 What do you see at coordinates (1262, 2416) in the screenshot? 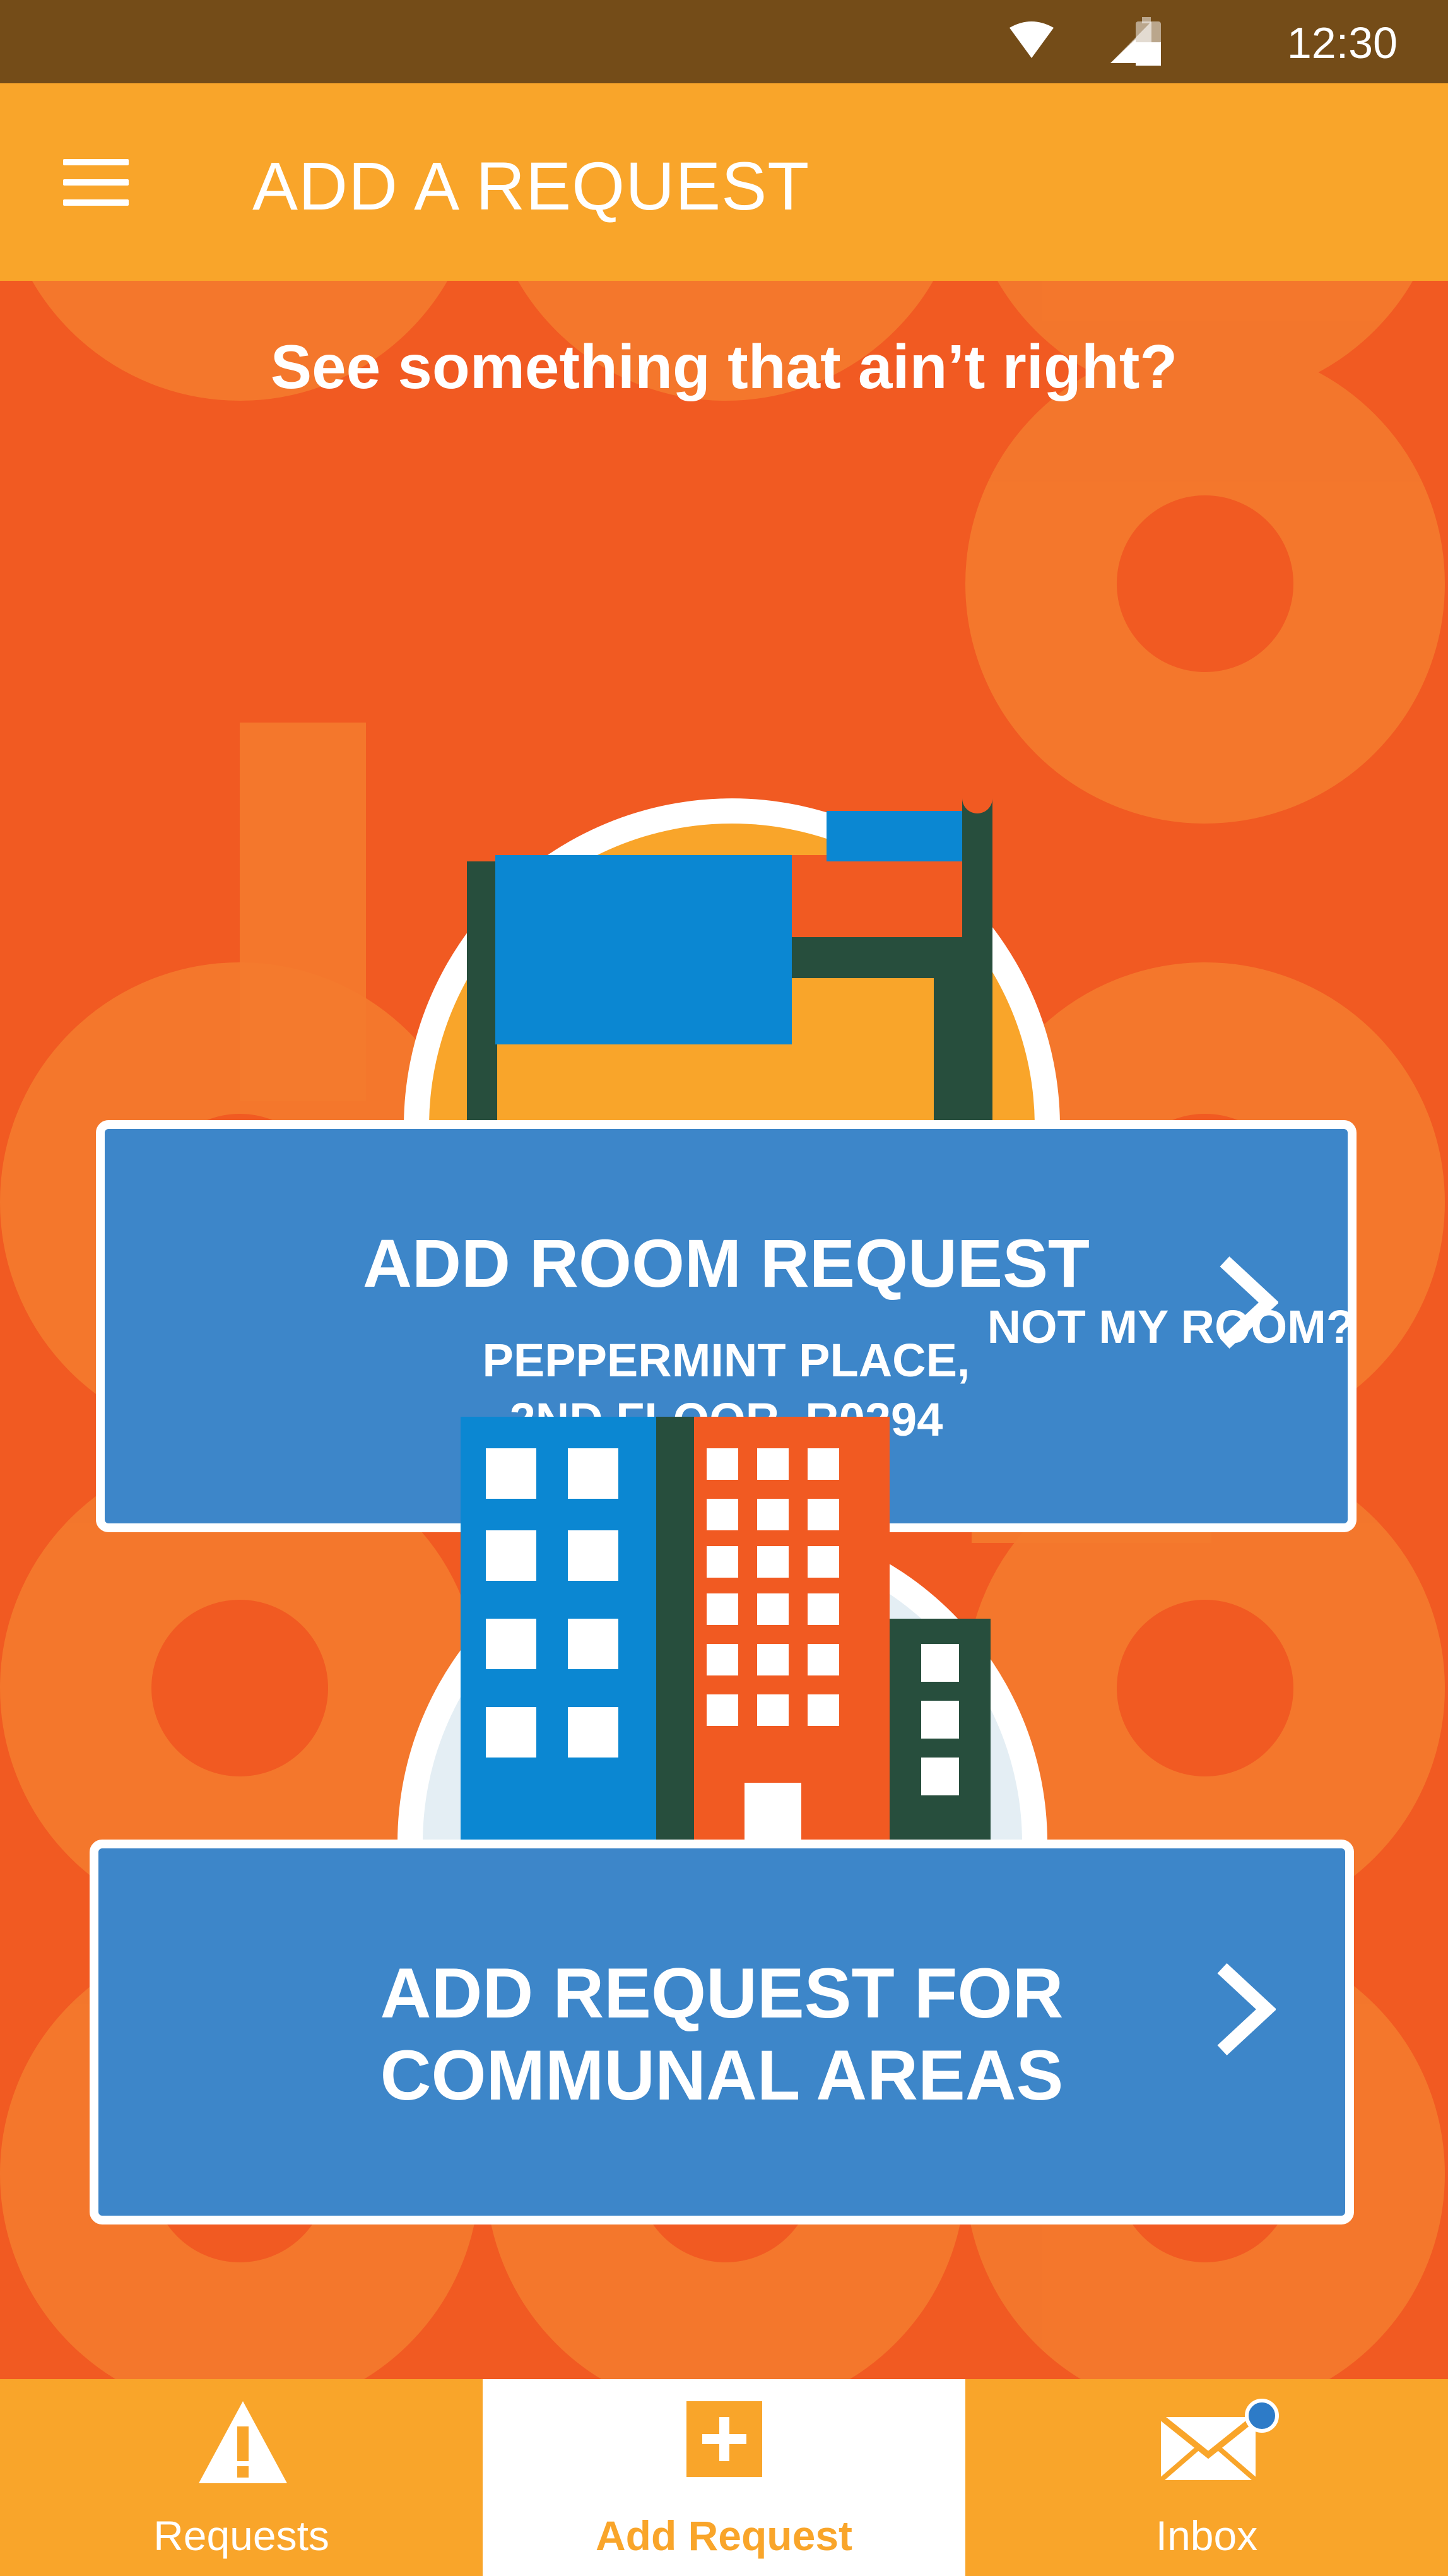
I see `inbox-badge` at bounding box center [1262, 2416].